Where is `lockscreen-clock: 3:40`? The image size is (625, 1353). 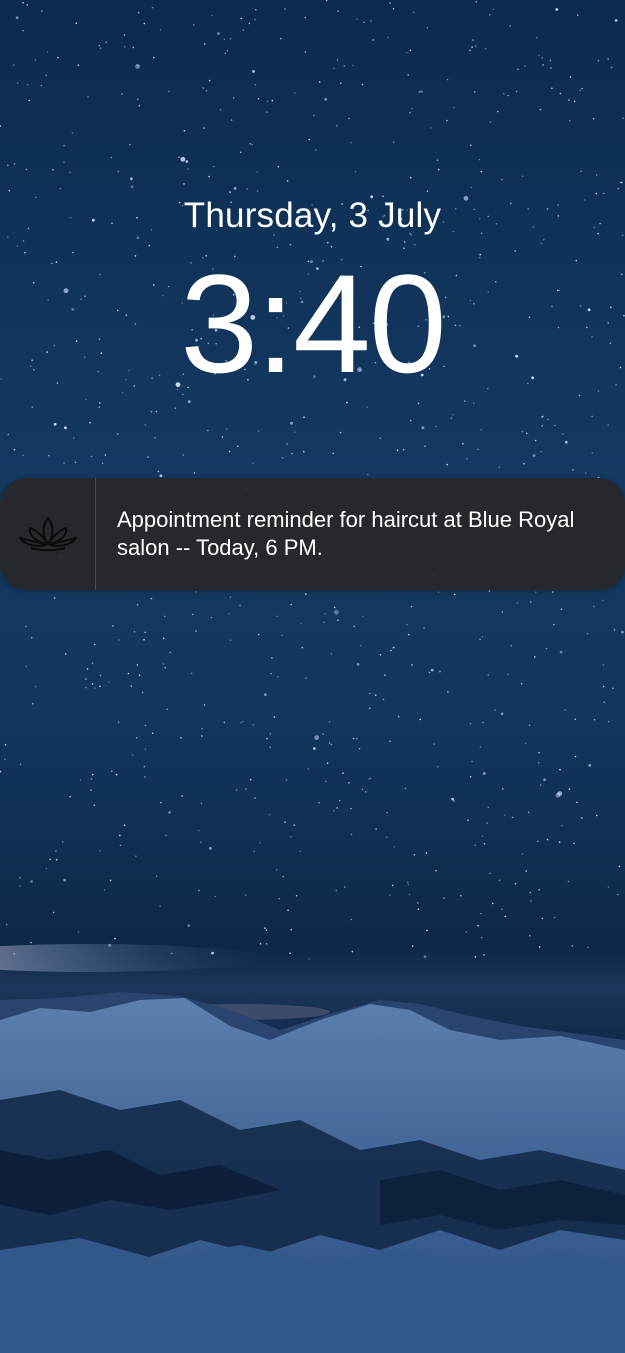
lockscreen-clock: 3:40 is located at coordinates (313, 323).